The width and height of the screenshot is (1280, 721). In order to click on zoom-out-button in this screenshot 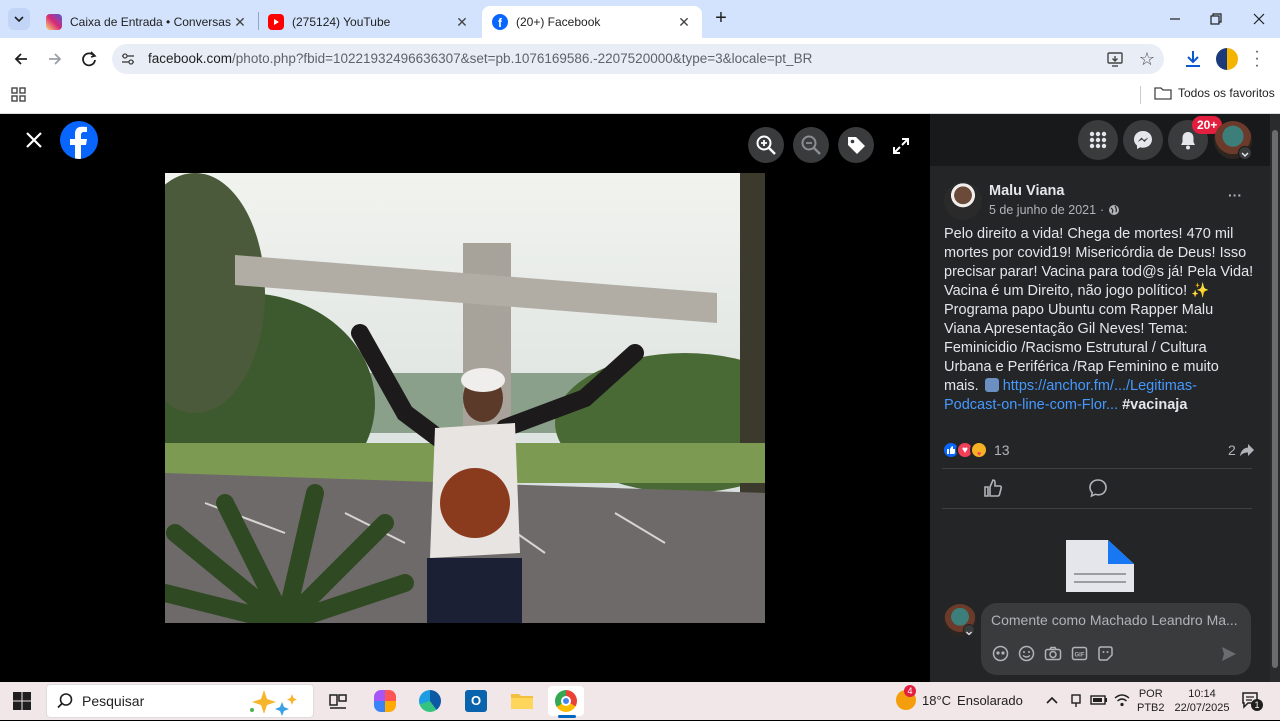, I will do `click(811, 145)`.